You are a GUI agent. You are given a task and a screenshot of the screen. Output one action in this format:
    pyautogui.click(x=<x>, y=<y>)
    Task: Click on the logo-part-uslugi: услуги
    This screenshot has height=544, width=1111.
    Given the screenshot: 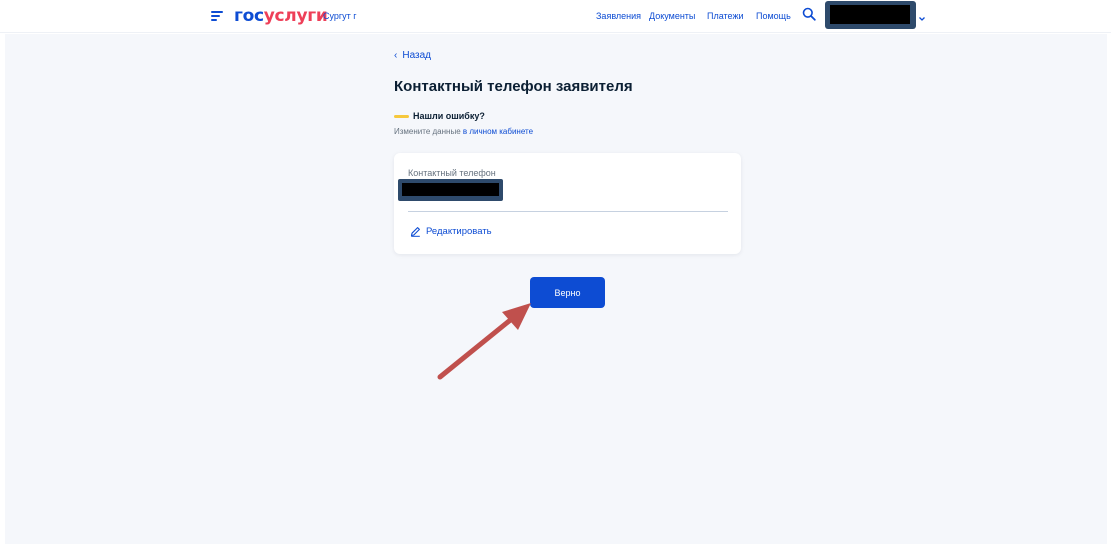 What is the action you would take?
    pyautogui.click(x=295, y=16)
    